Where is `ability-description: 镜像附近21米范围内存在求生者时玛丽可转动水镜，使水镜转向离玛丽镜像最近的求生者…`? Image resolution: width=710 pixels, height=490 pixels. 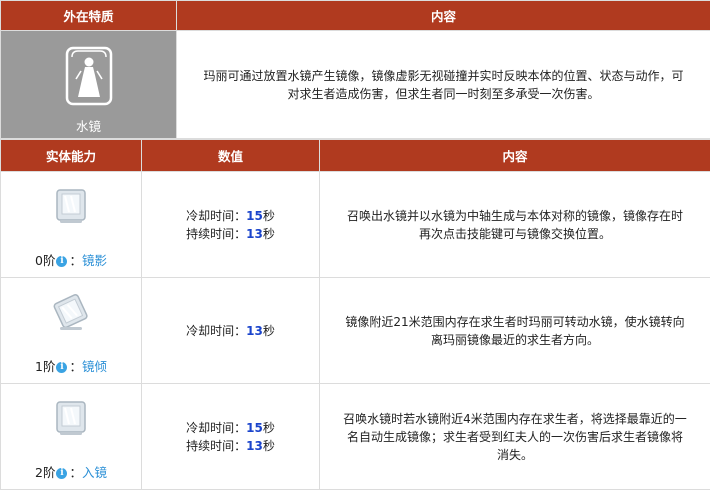
ability-description: 镜像附近21米范围内存在求生者时玛丽可转动水镜，使水镜转向离玛丽镜像最近的求生者… is located at coordinates (514, 330).